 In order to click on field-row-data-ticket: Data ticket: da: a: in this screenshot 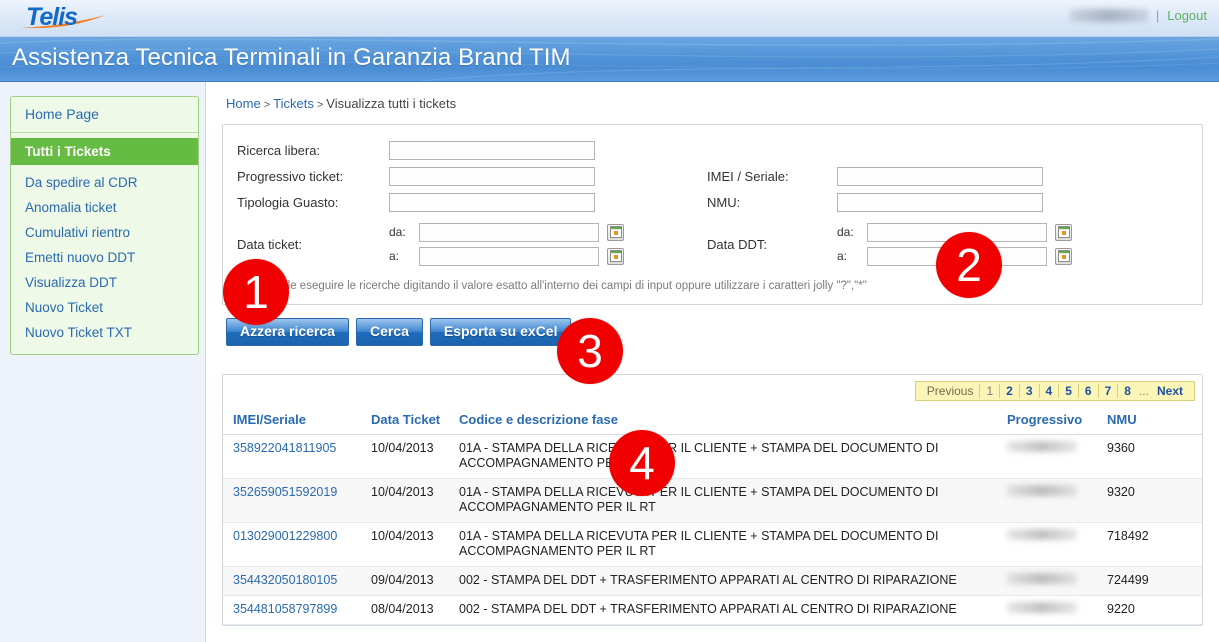, I will do `click(472, 244)`.